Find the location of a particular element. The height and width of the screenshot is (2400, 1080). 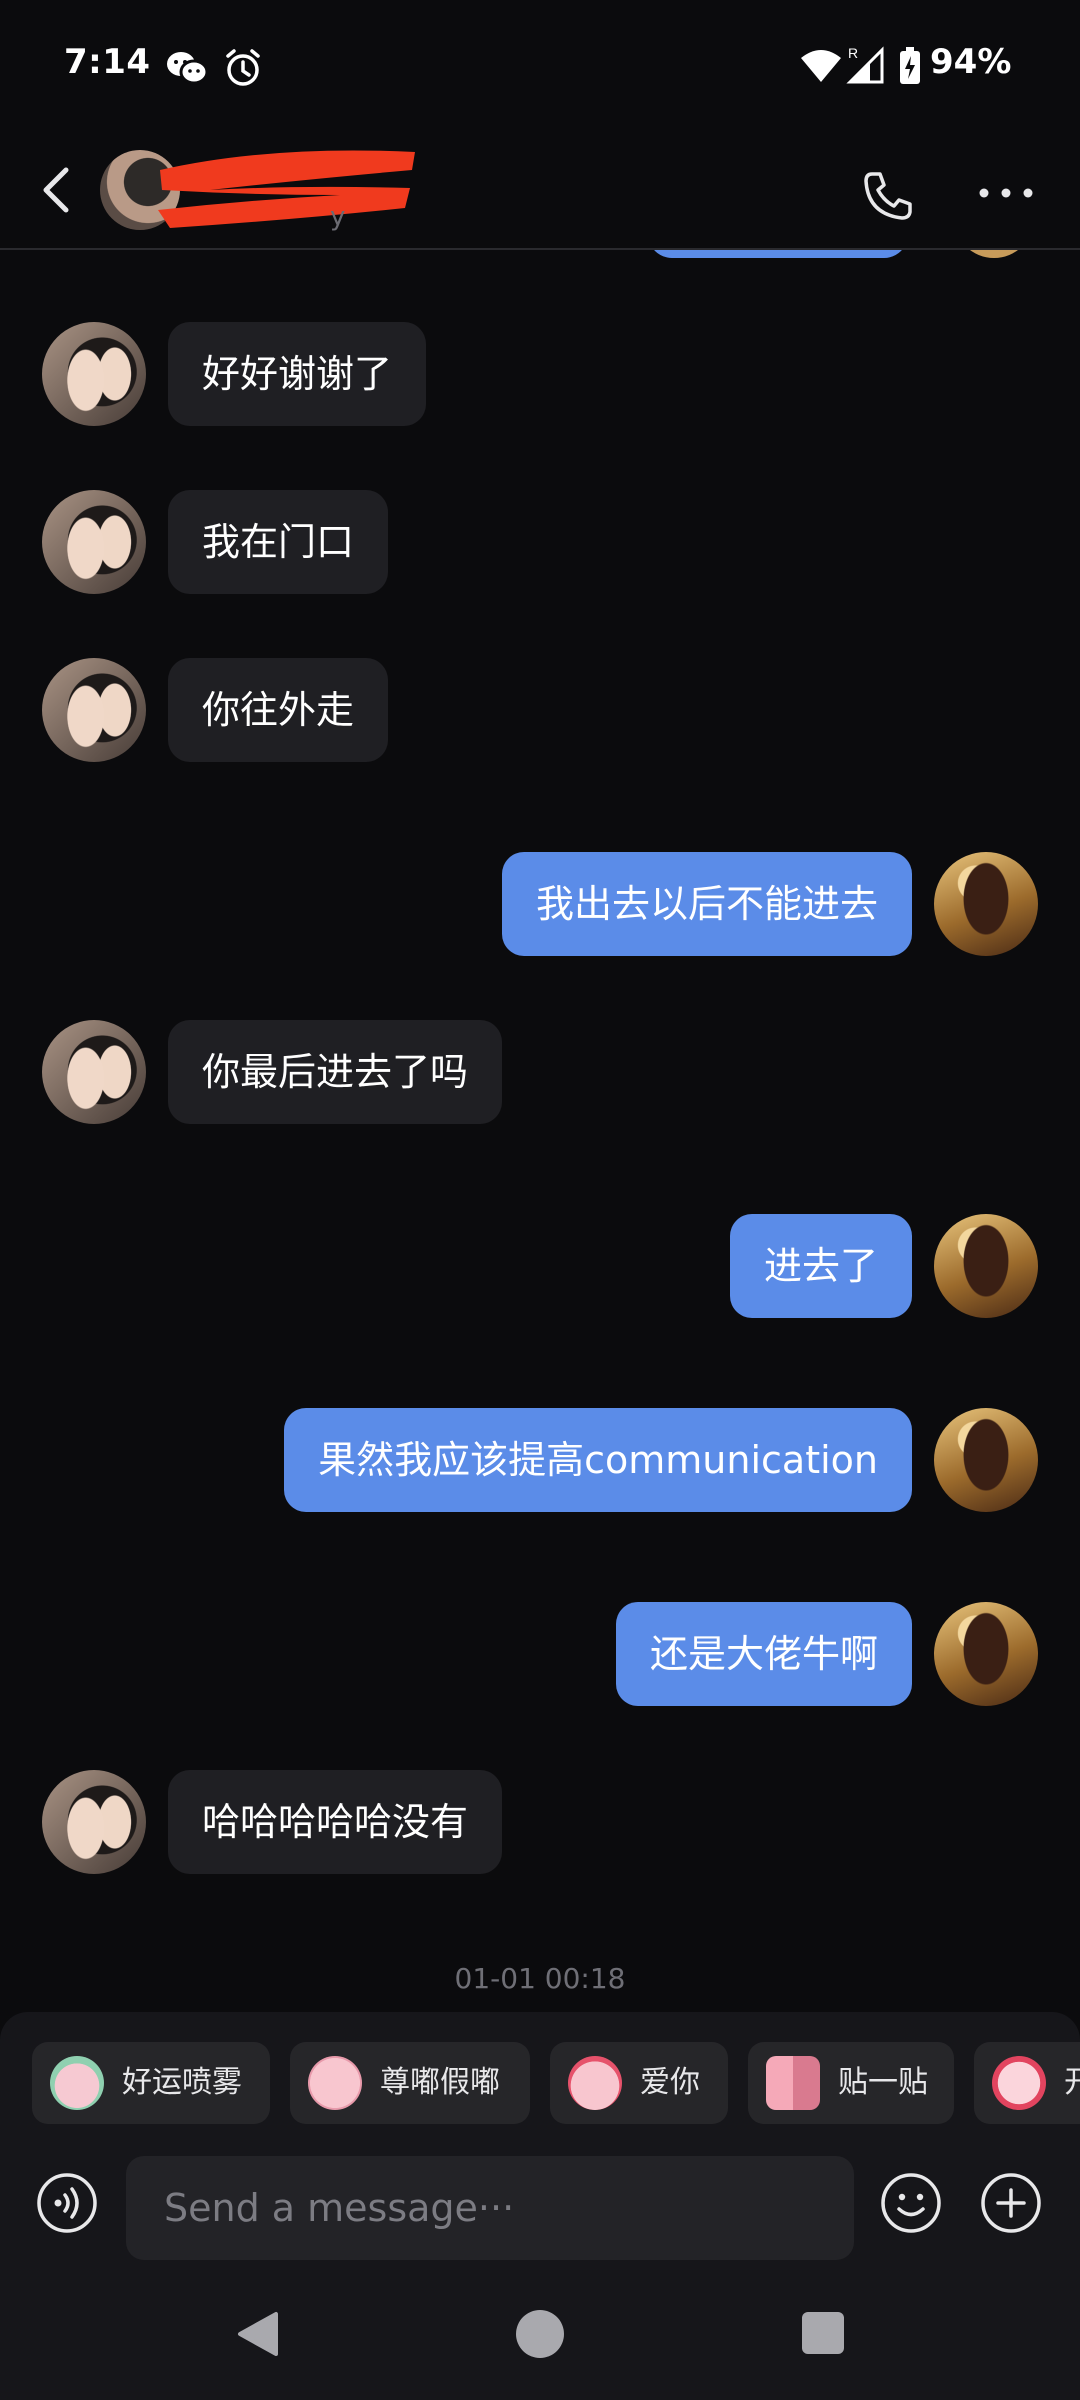

incoming-message-bubble: 好好谢谢了 is located at coordinates (297, 374).